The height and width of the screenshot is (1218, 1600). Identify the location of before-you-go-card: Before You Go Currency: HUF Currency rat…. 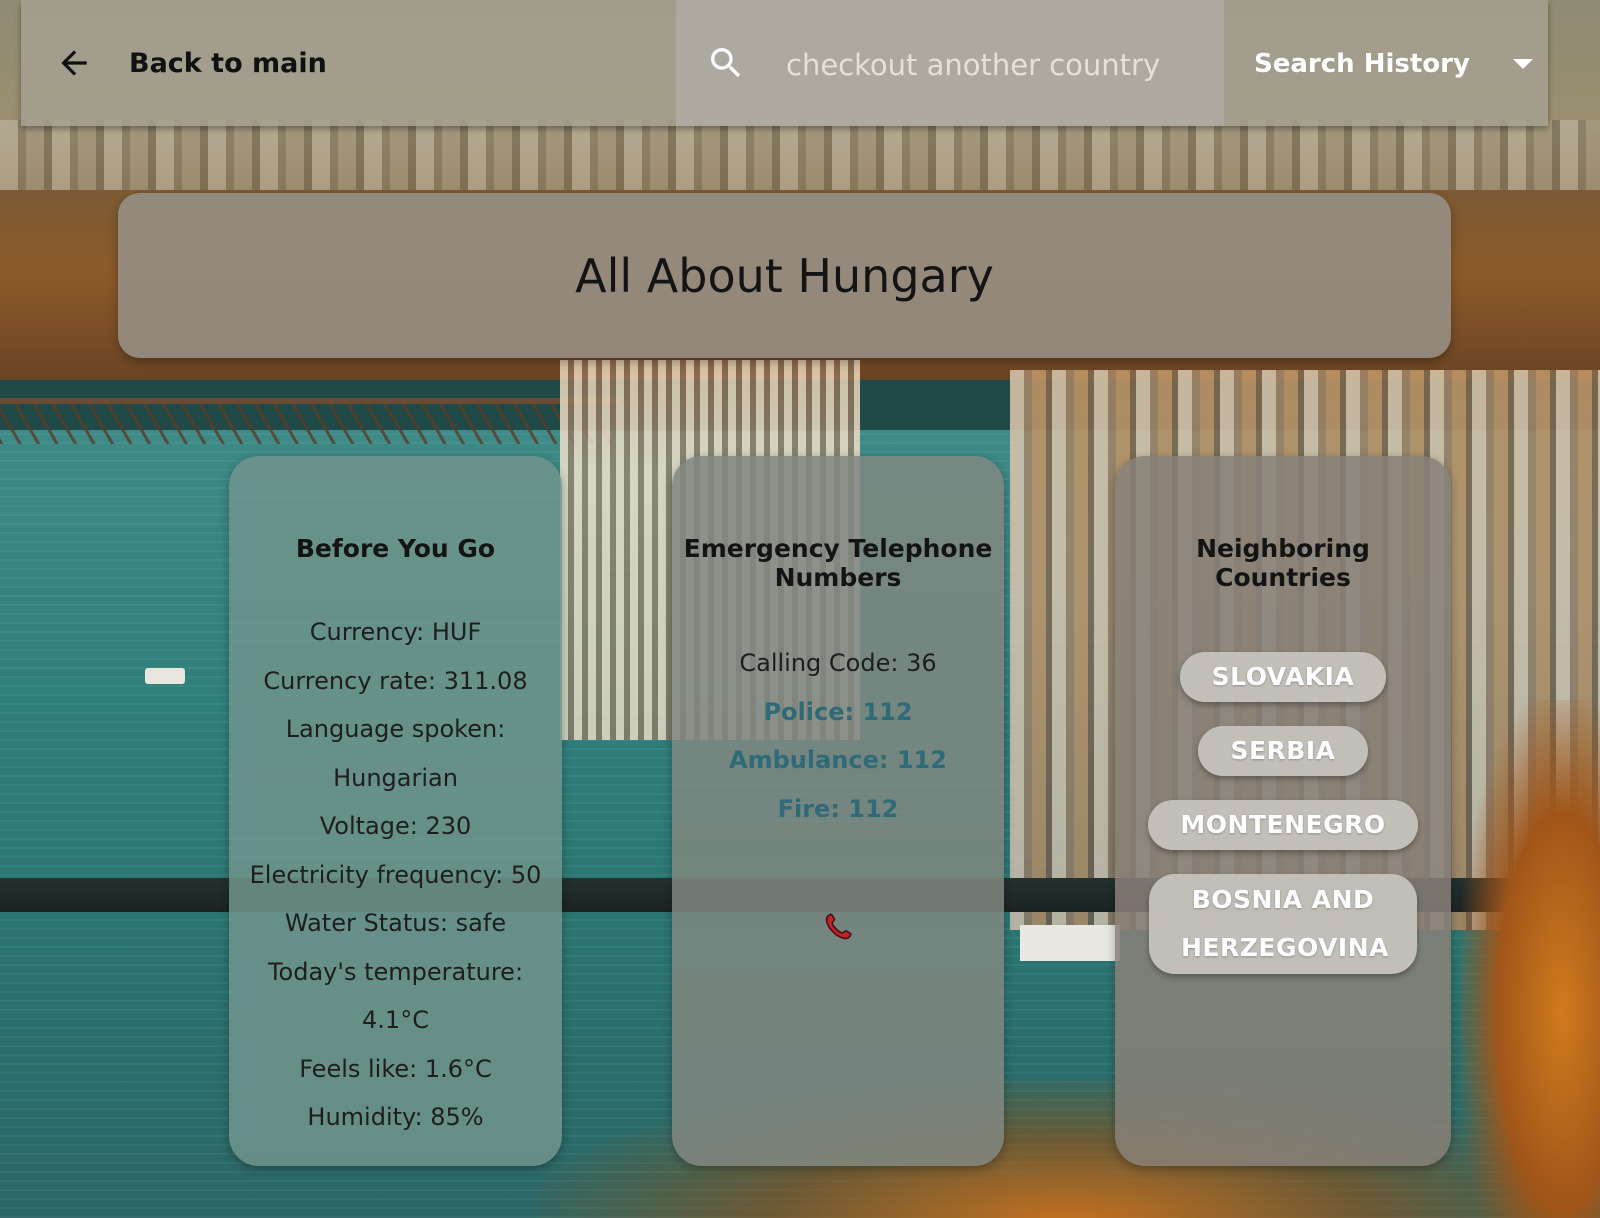
(395, 811).